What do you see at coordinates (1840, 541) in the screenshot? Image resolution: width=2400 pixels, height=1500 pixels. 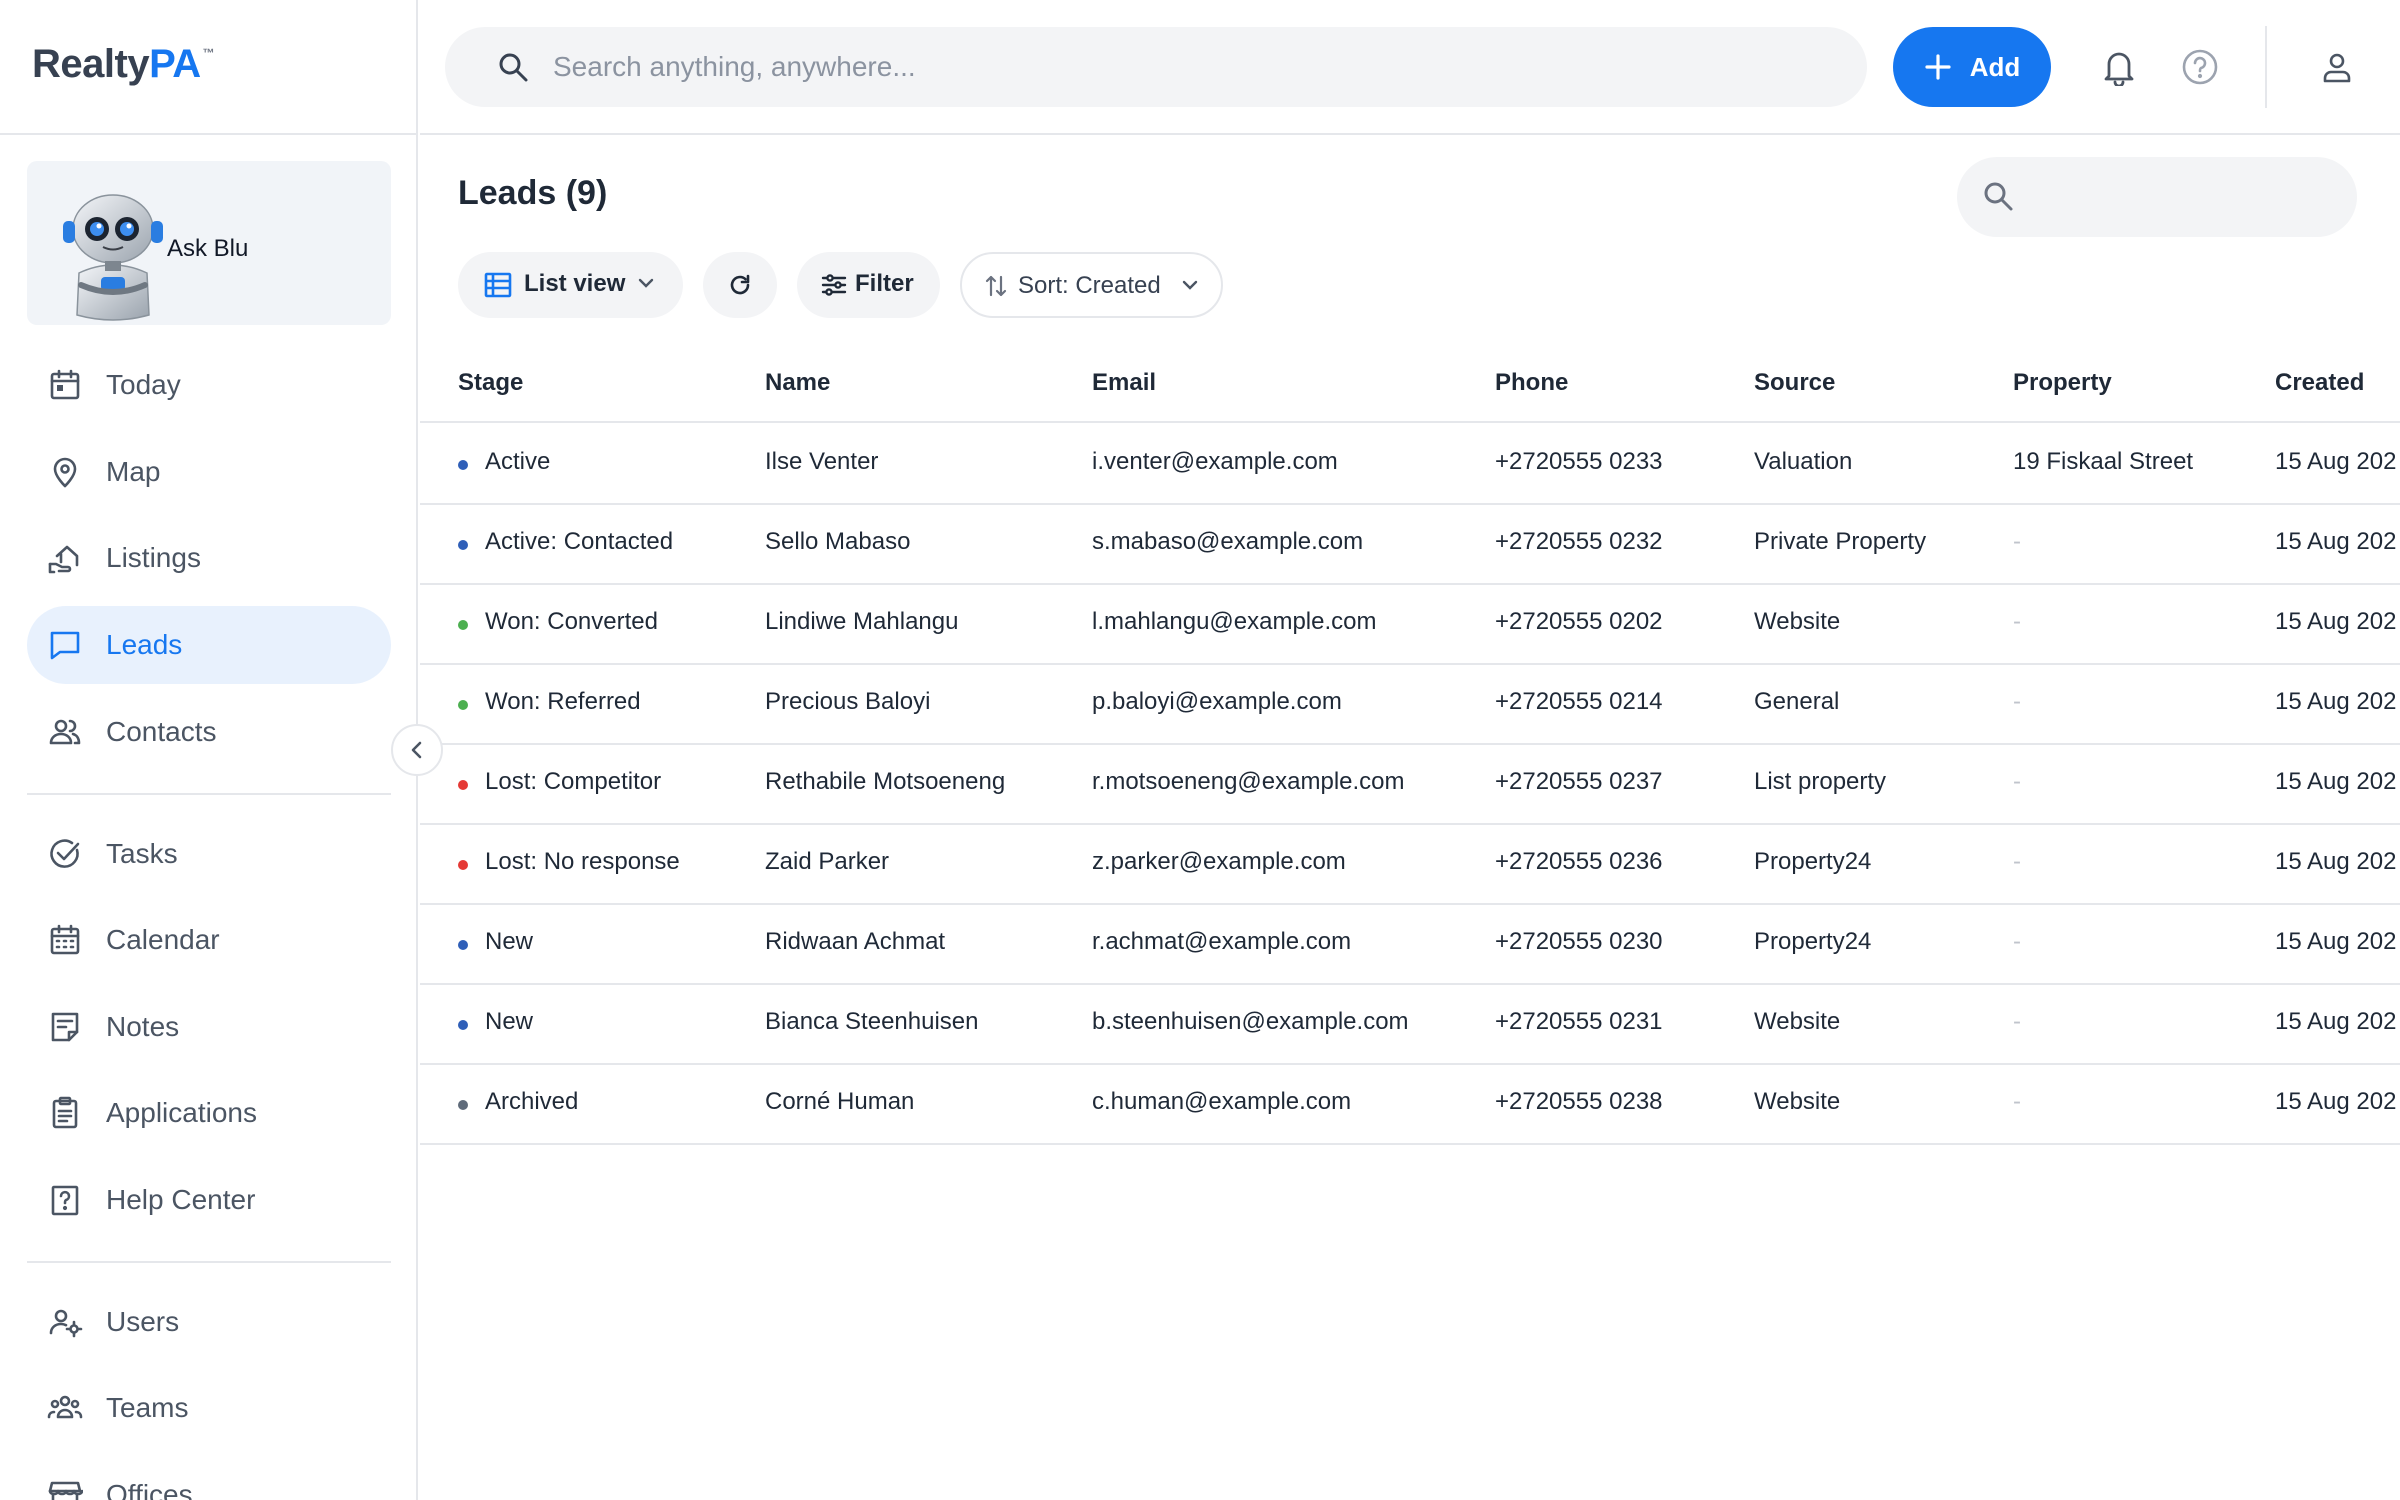 I see `cell-source: Private Property` at bounding box center [1840, 541].